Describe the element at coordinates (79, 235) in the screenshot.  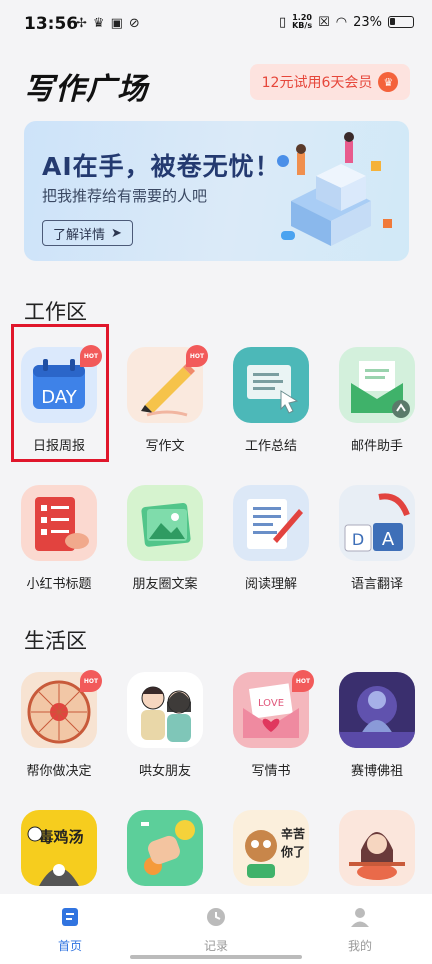
I see `learn-more-label: 了解详情` at that location.